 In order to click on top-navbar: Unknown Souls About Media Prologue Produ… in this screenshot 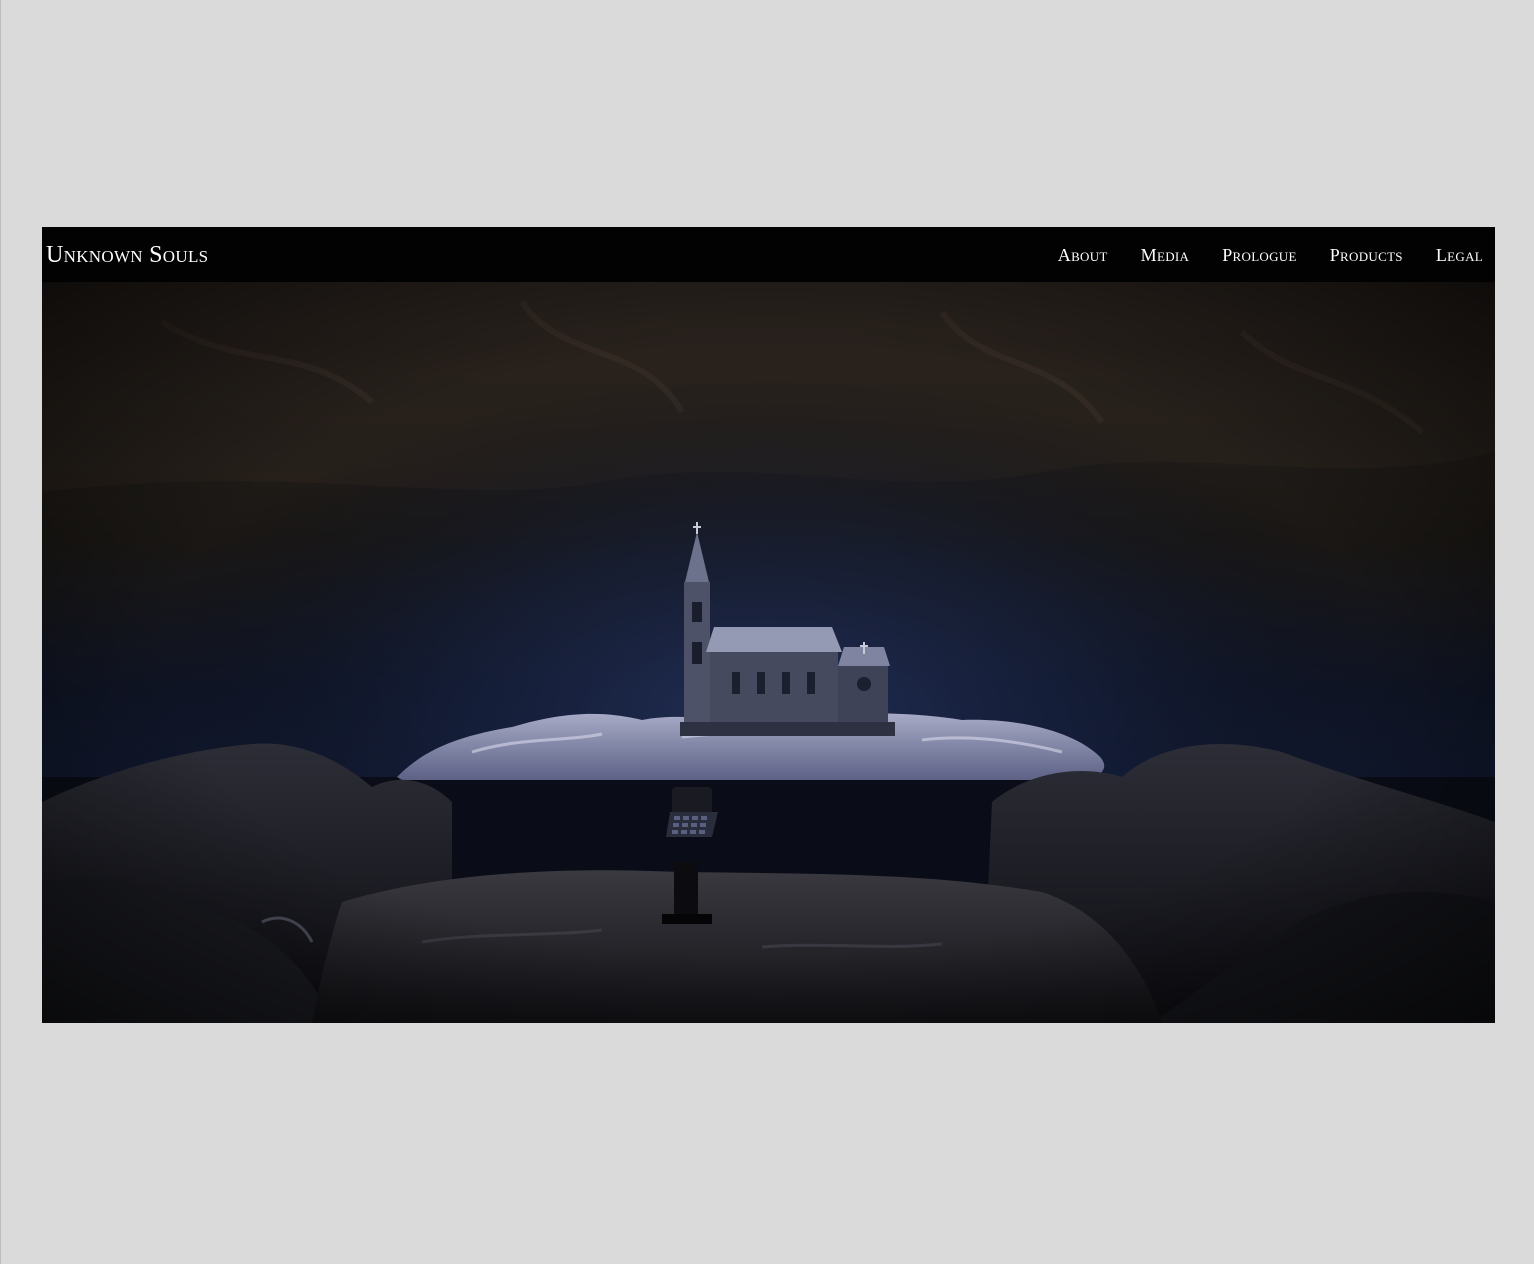, I will do `click(768, 254)`.